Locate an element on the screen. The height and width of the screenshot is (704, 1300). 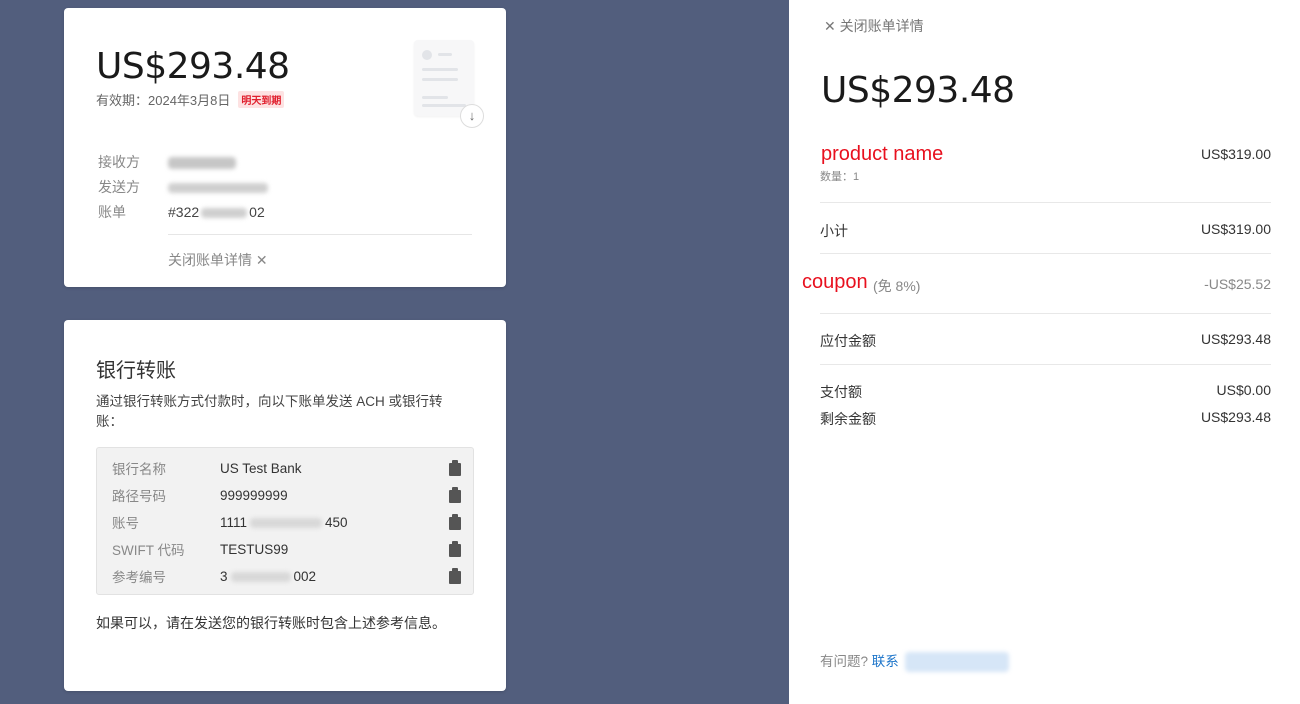
product-quantity: 数量：1 is located at coordinates (840, 177).